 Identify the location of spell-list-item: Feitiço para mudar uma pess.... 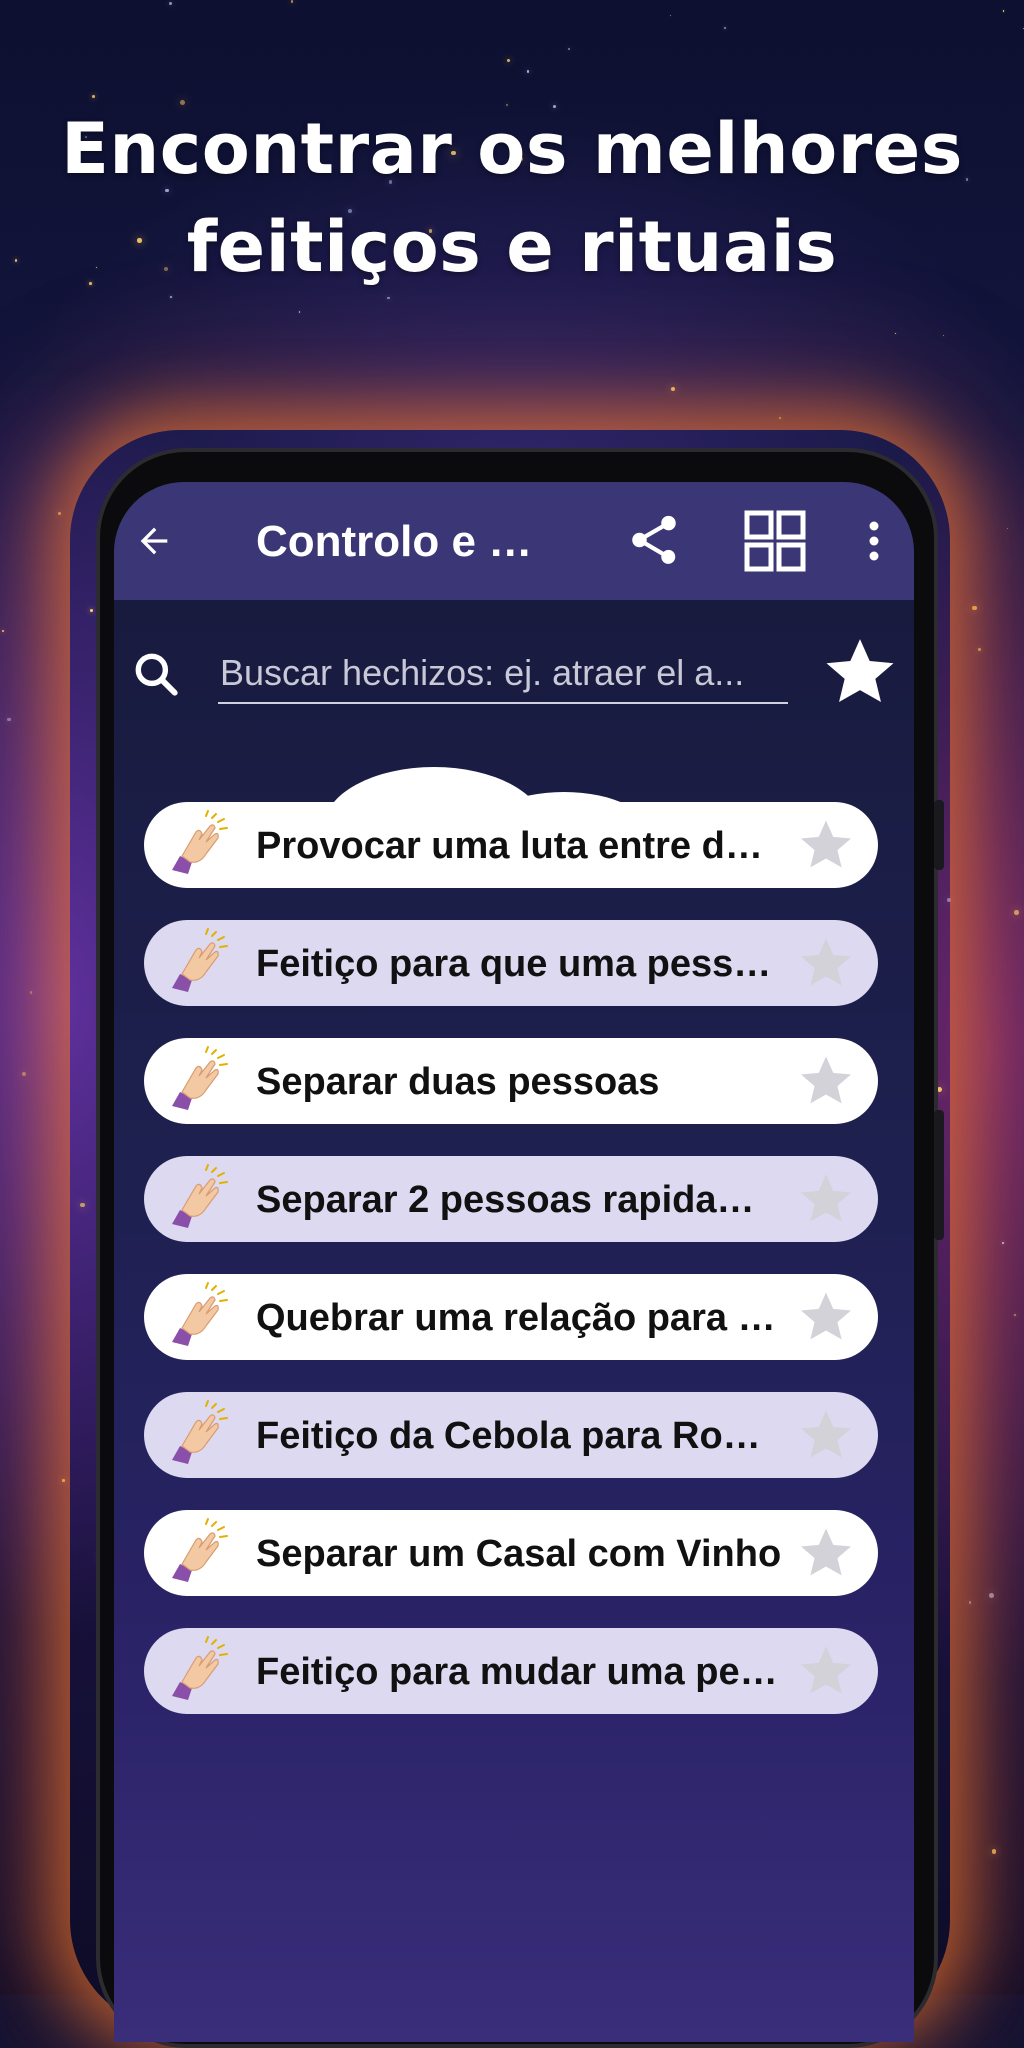
(511, 1671).